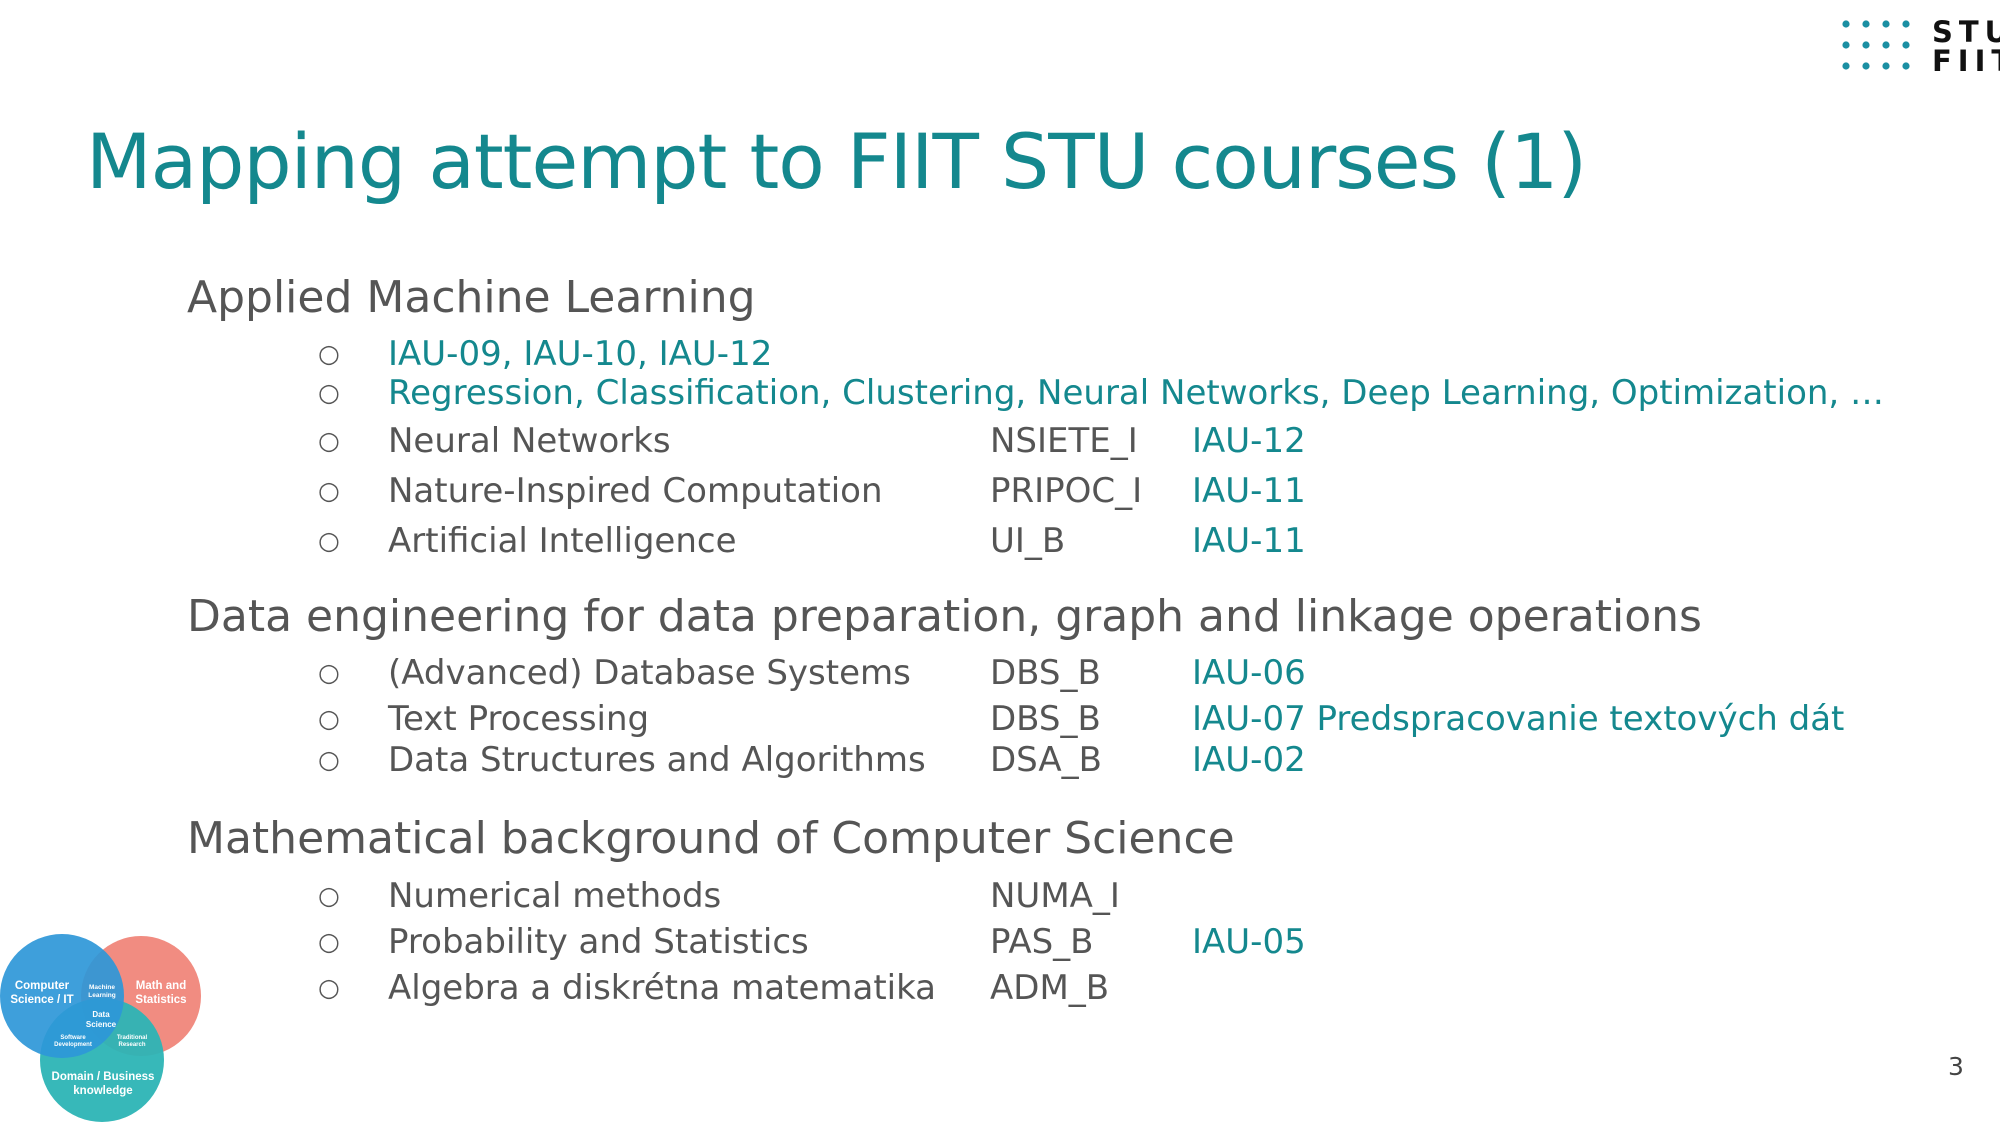 The width and height of the screenshot is (2000, 1125). Describe the element at coordinates (101, 995) in the screenshot. I see `venn-label-ml-2: Learning` at that location.